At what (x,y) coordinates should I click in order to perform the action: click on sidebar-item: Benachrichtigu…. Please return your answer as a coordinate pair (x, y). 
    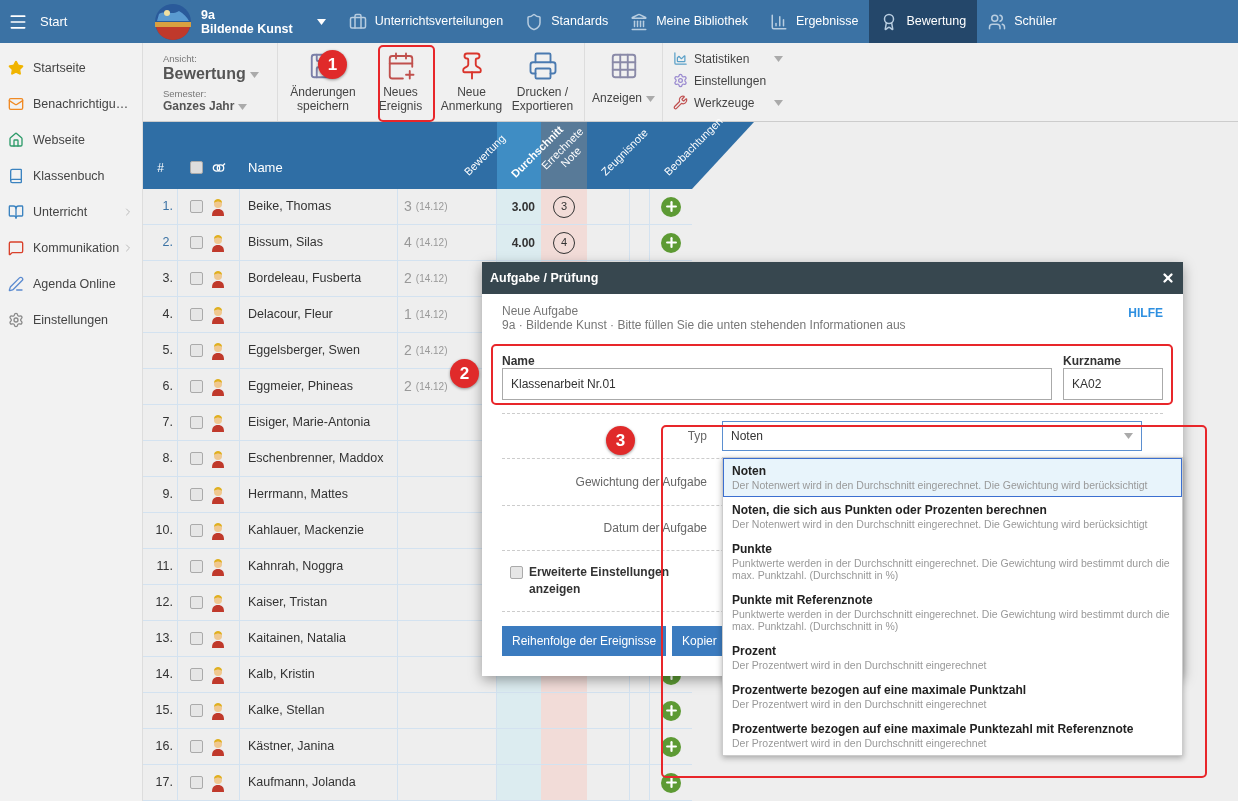
    Looking at the image, I should click on (71, 104).